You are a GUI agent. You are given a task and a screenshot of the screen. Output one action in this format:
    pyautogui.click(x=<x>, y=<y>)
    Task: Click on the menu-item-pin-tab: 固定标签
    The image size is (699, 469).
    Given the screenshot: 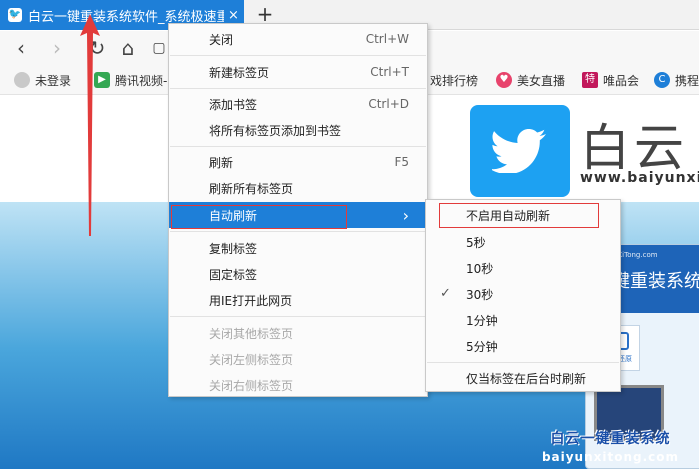 What is the action you would take?
    pyautogui.click(x=298, y=274)
    